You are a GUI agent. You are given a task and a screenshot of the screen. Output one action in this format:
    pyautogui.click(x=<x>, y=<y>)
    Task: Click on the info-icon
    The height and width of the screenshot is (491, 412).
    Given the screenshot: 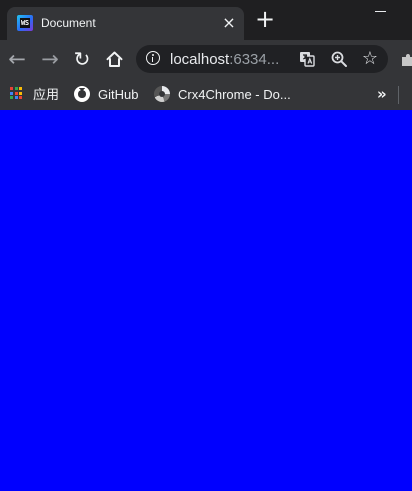 What is the action you would take?
    pyautogui.click(x=153, y=58)
    